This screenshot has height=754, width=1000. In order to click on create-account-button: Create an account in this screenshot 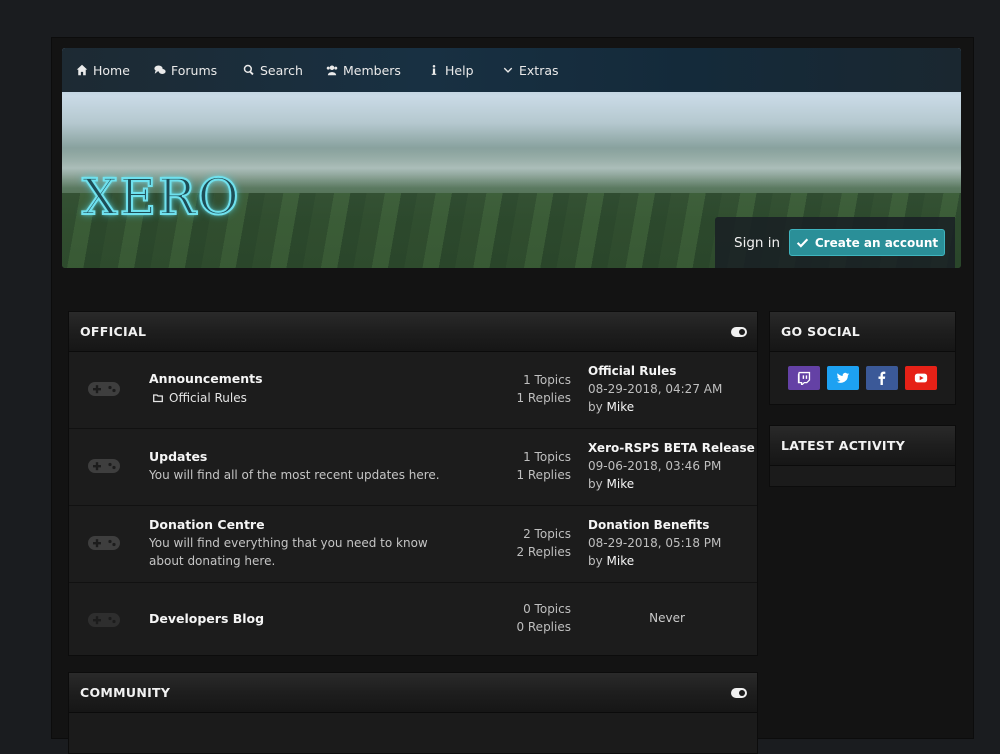, I will do `click(867, 242)`.